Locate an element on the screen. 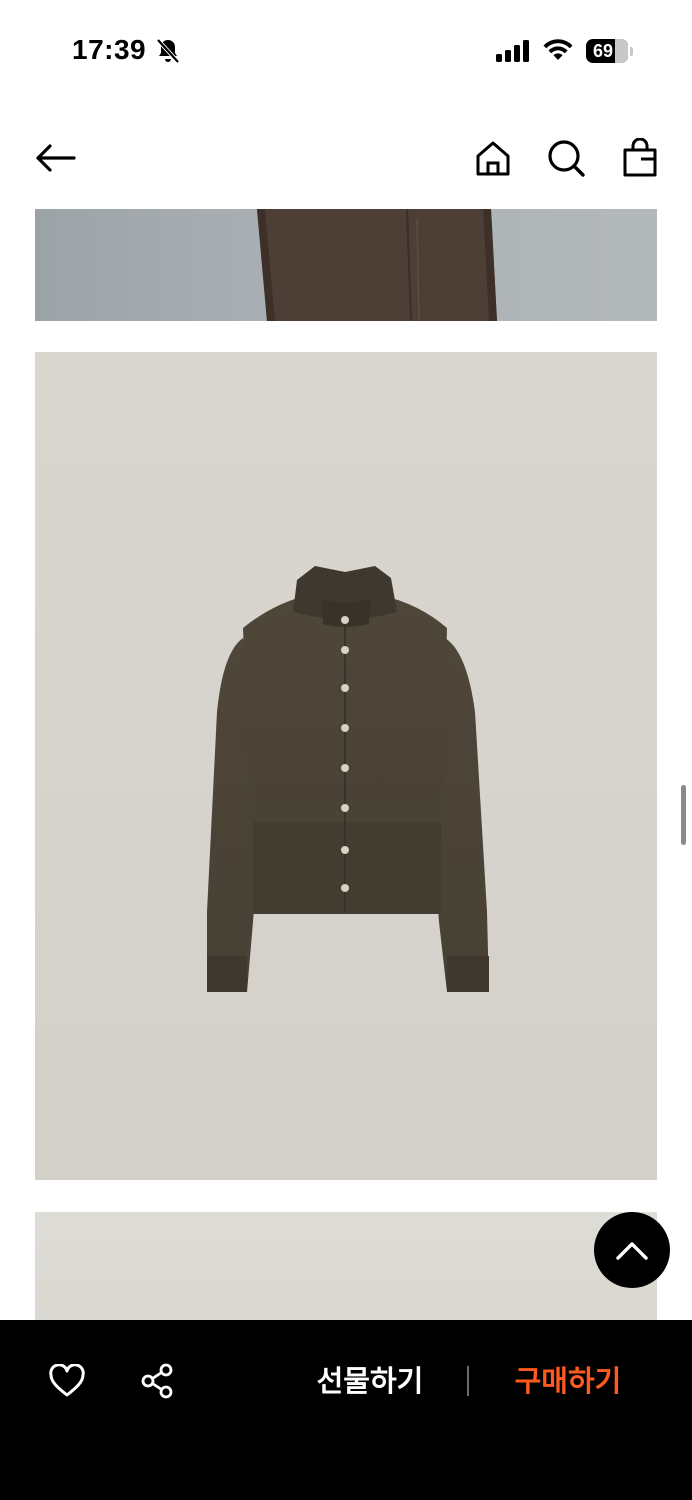 Image resolution: width=692 pixels, height=1500 pixels. search-icon is located at coordinates (566, 158).